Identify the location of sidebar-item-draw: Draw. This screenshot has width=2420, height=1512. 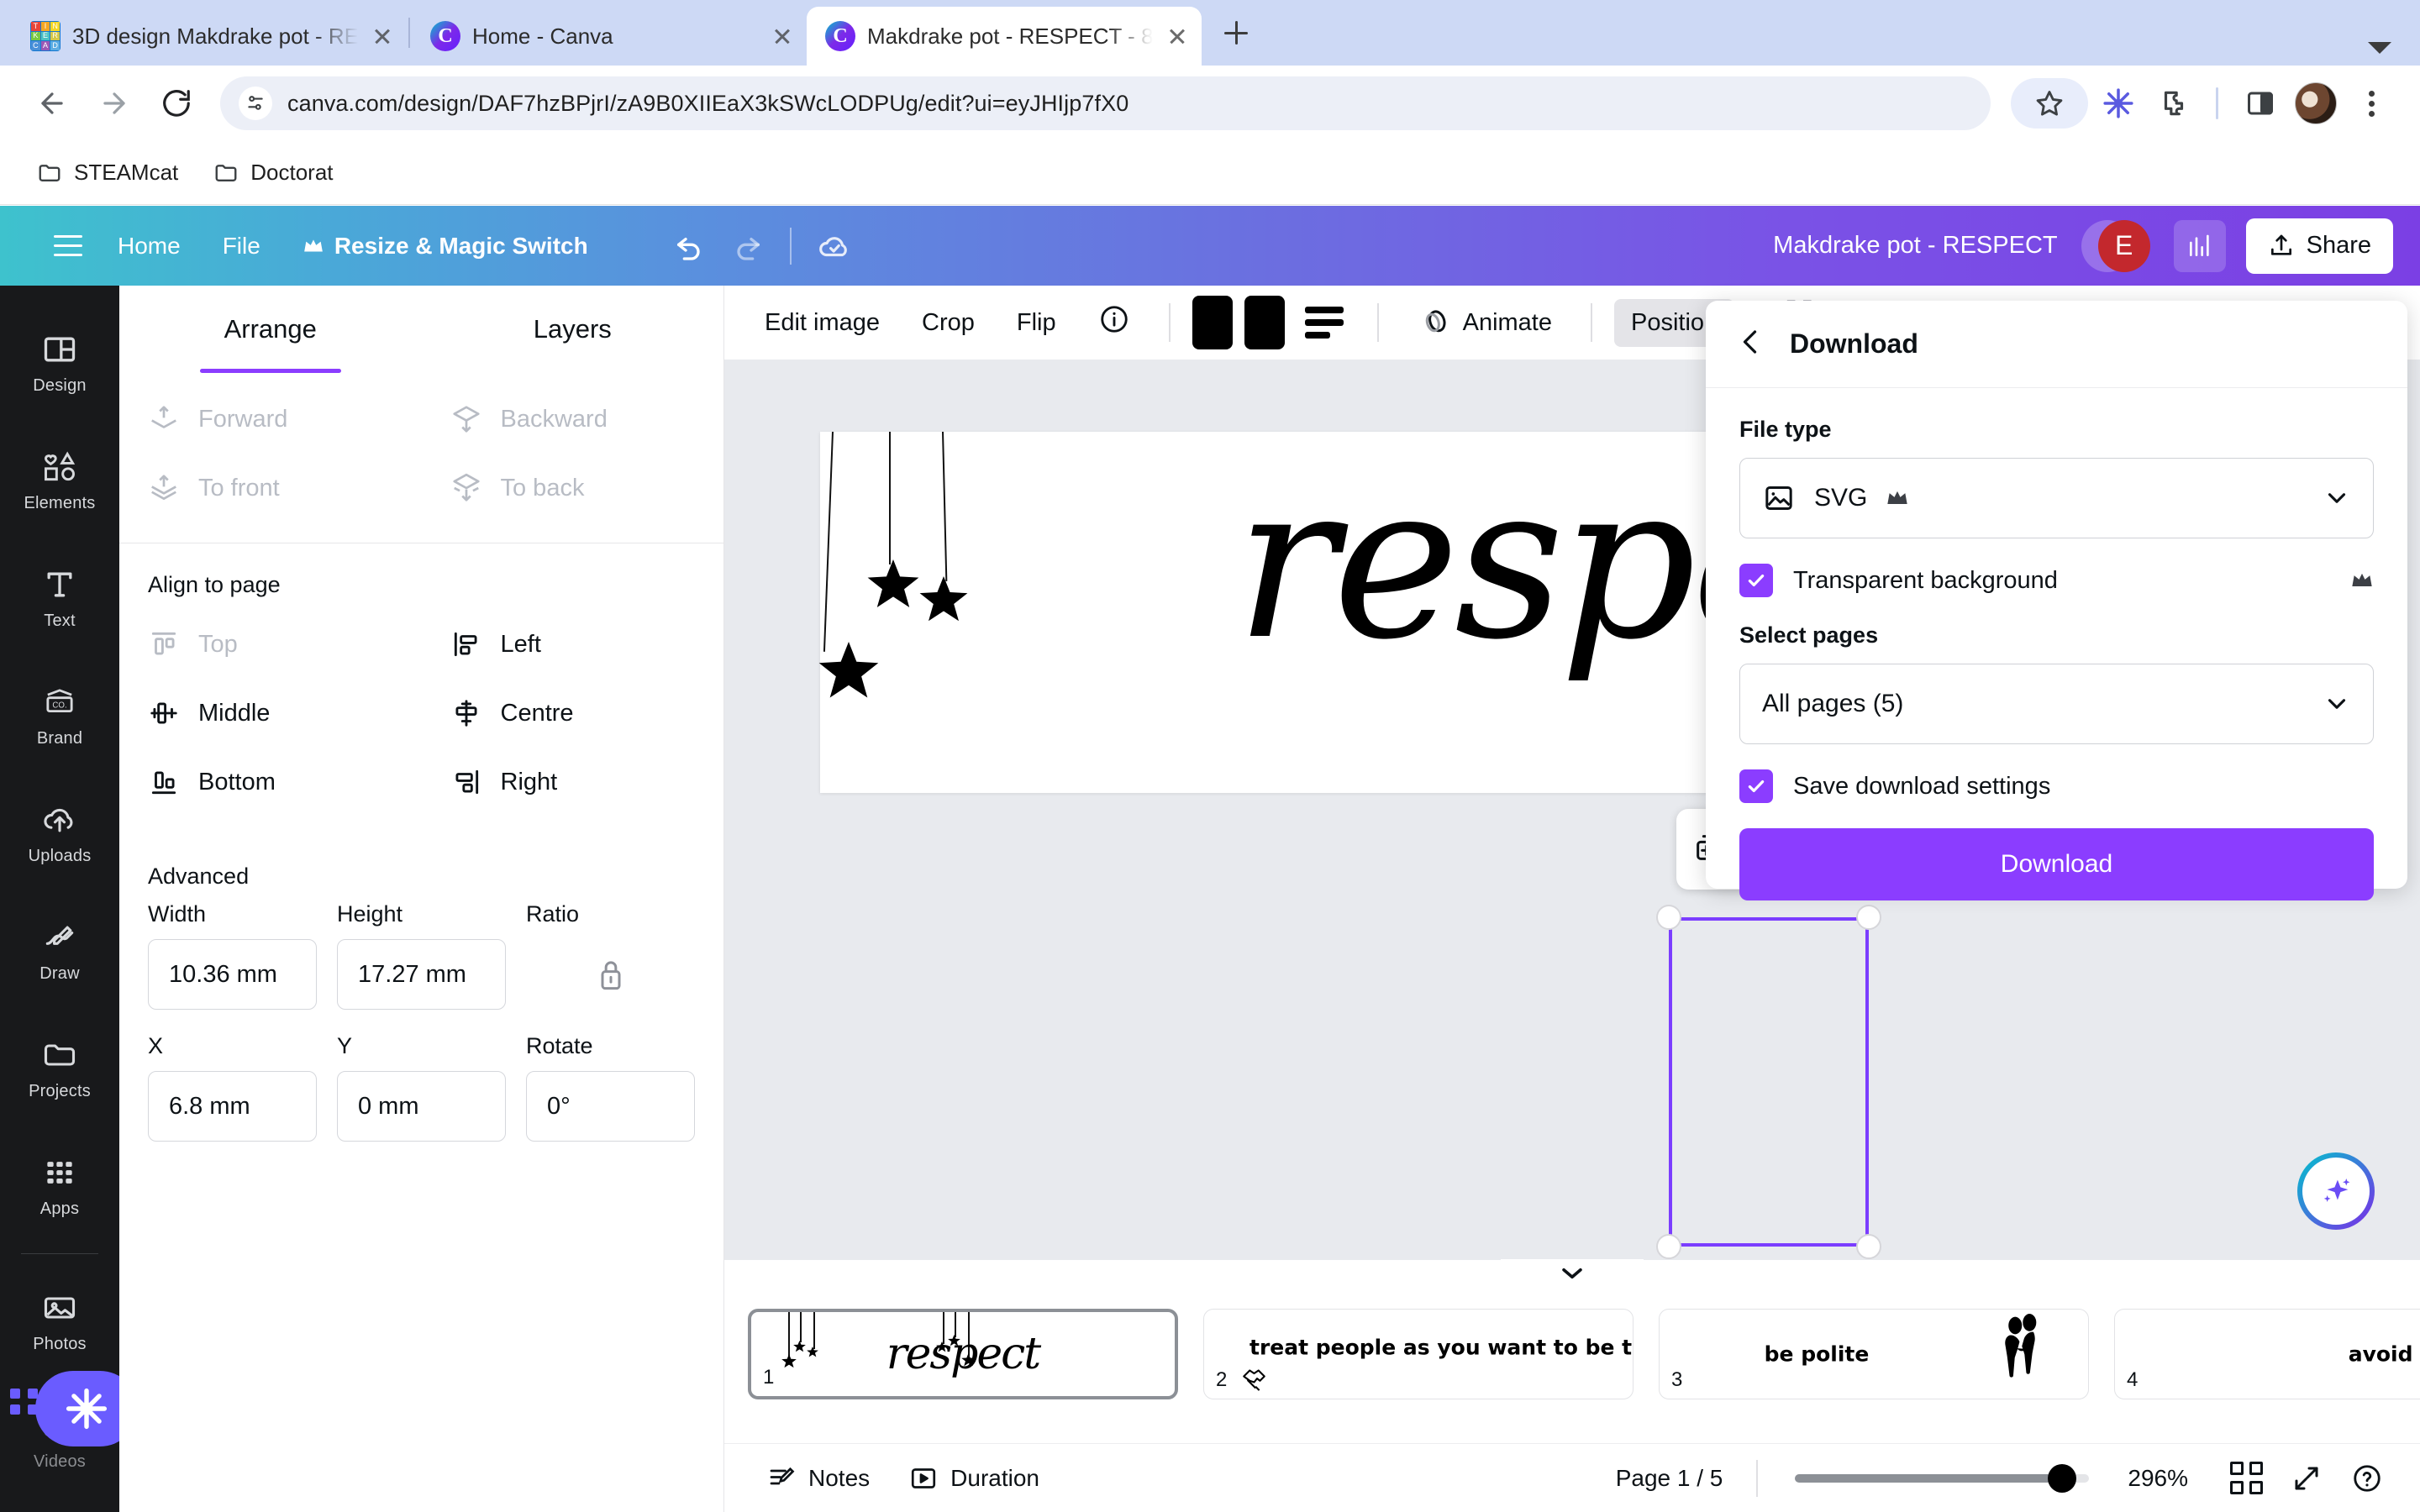
(60, 951).